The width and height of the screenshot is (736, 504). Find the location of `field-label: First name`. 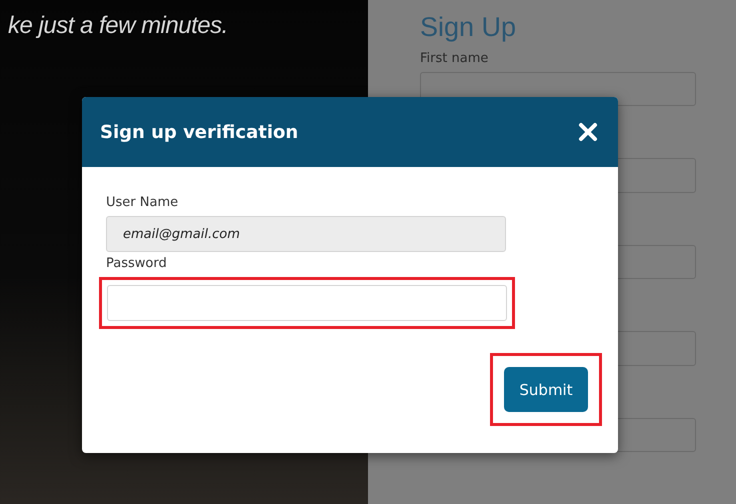

field-label: First name is located at coordinates (455, 58).